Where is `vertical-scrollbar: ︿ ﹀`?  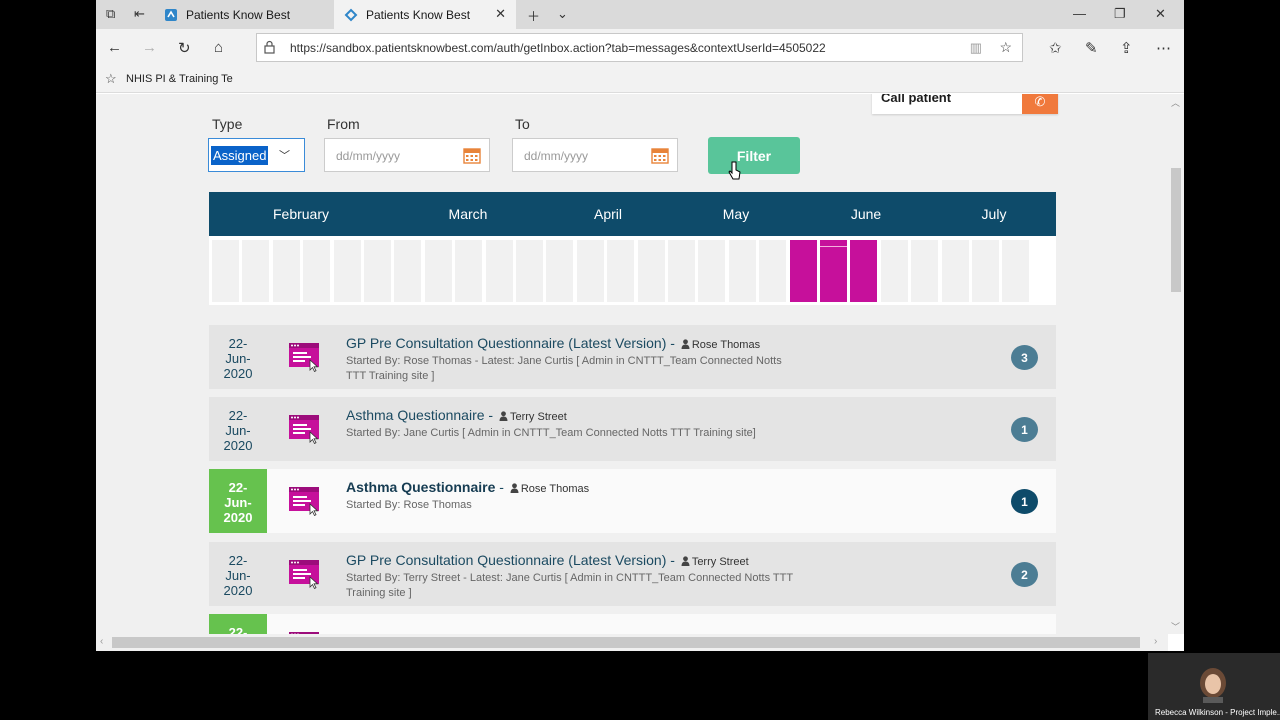 vertical-scrollbar: ︿ ﹀ is located at coordinates (1176, 364).